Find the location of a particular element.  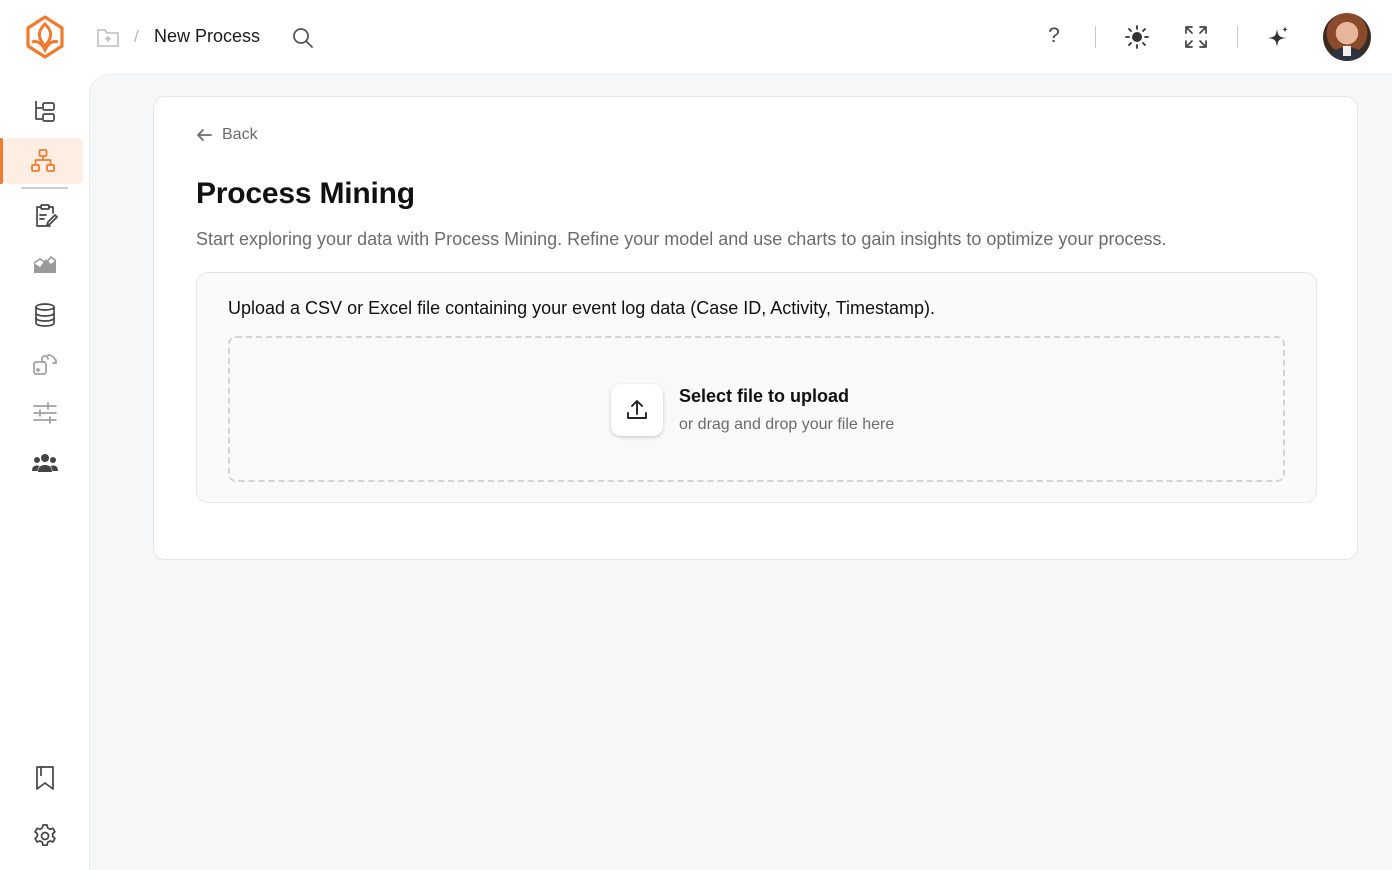

chart-area-icon is located at coordinates (44, 264).